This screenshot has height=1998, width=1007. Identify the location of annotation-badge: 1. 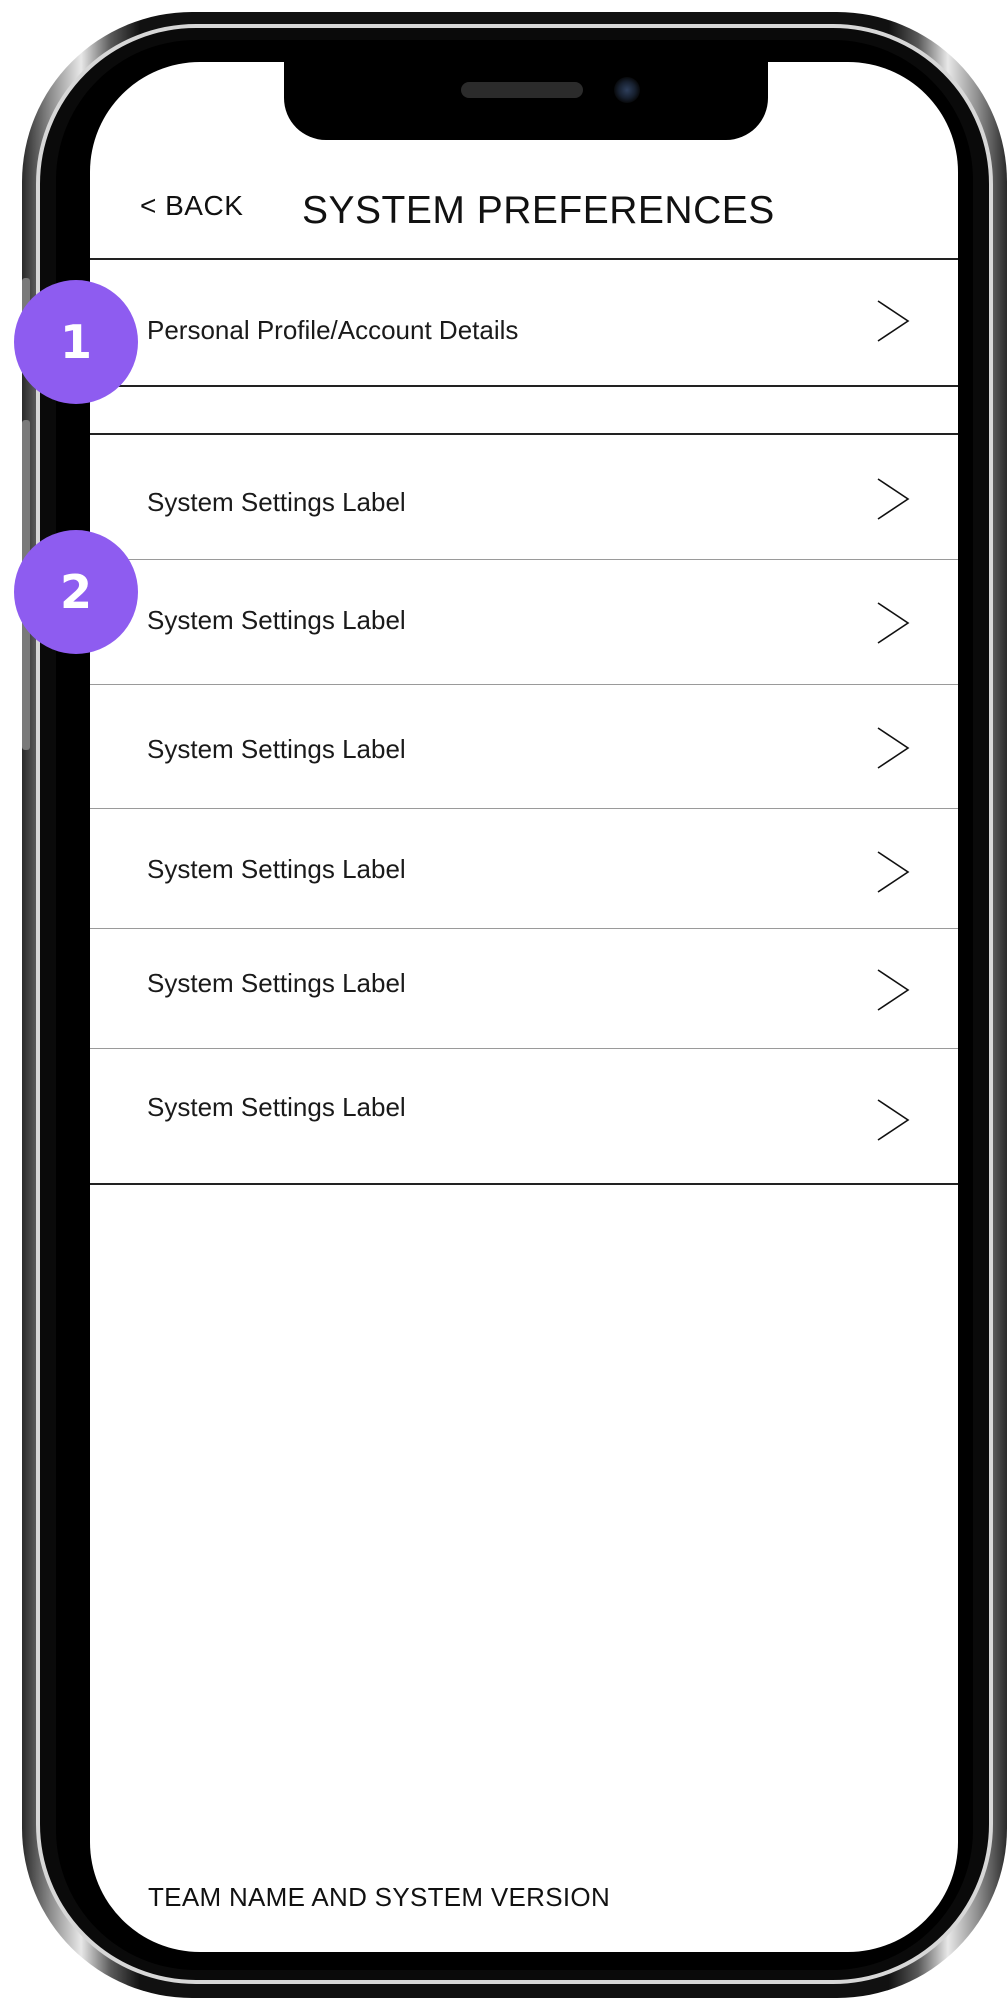
(76, 342).